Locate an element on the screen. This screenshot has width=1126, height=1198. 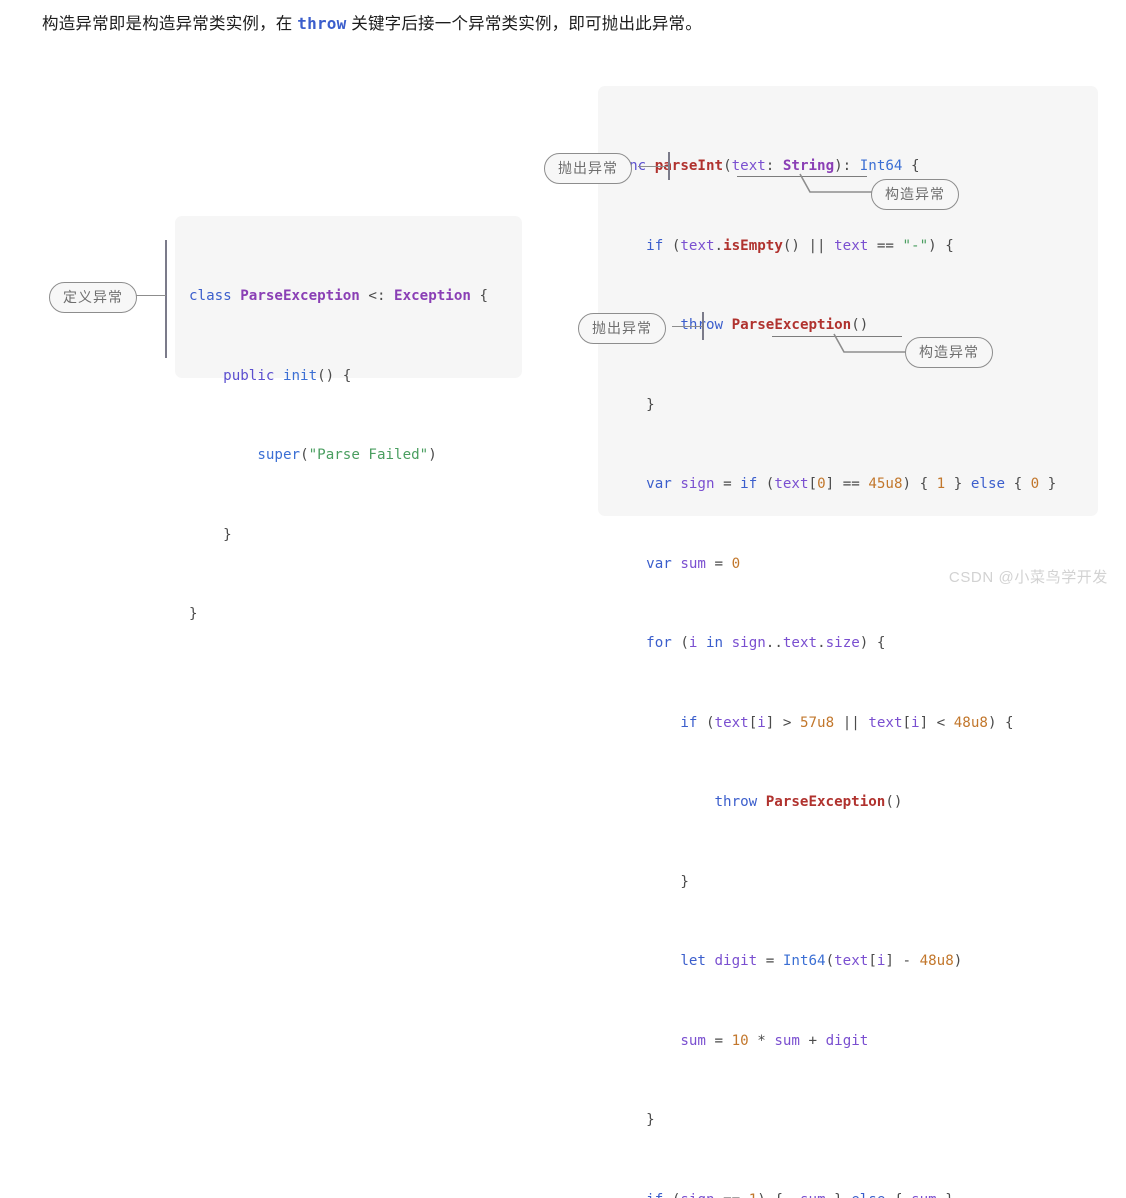
annotation-throw-exception-1: 抛出异常 is located at coordinates (588, 168).